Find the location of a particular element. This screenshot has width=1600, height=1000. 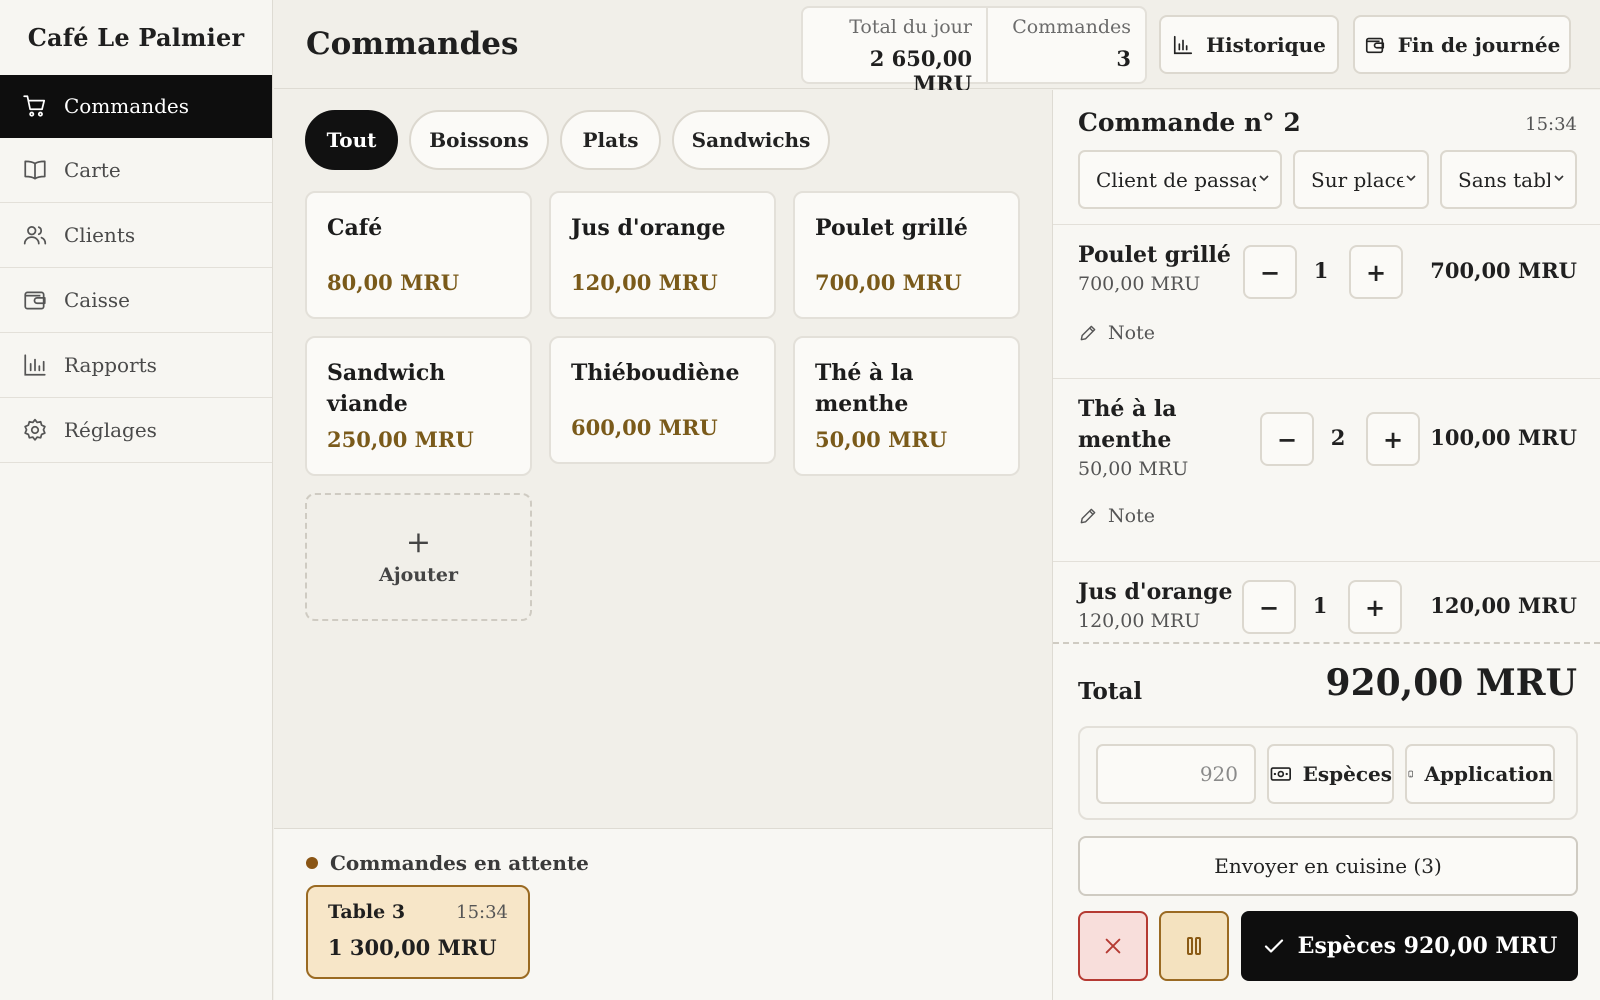

category-tab-sandwiches: Sandwichs is located at coordinates (751, 140).